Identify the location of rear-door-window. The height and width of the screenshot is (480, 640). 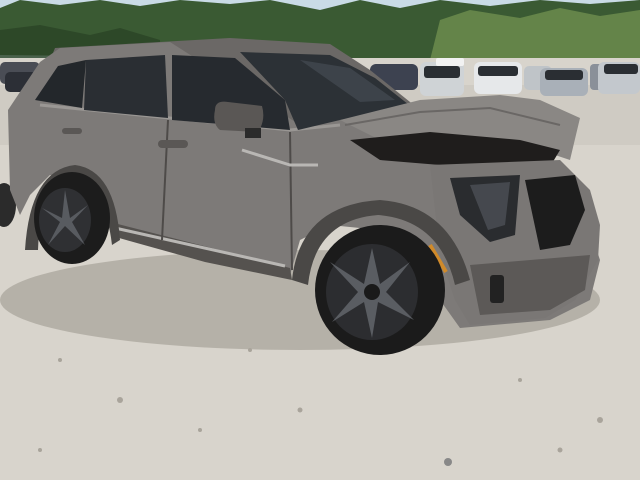
(126, 86).